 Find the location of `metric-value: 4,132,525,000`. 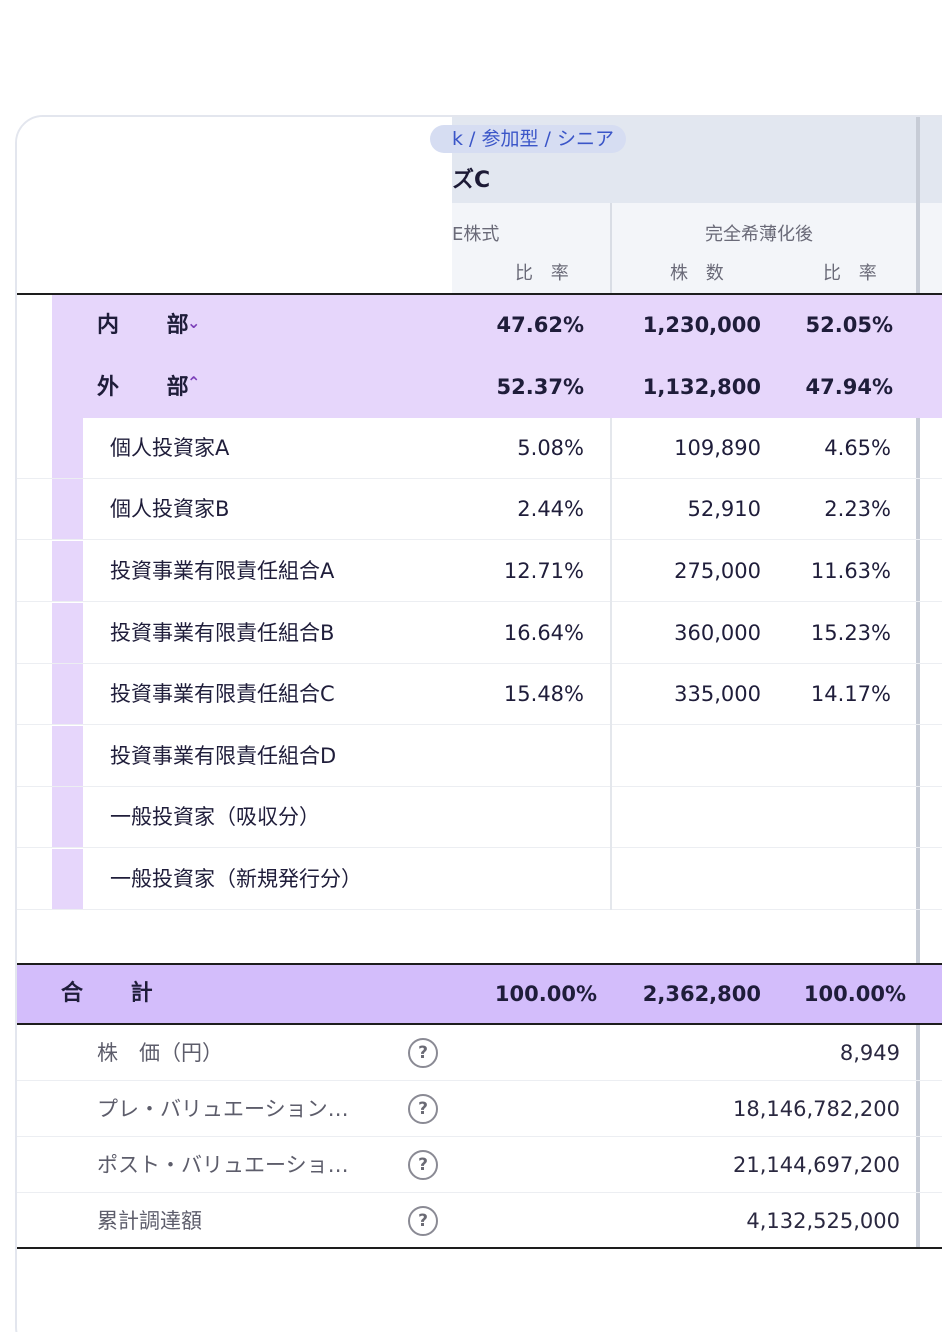

metric-value: 4,132,525,000 is located at coordinates (823, 1221).